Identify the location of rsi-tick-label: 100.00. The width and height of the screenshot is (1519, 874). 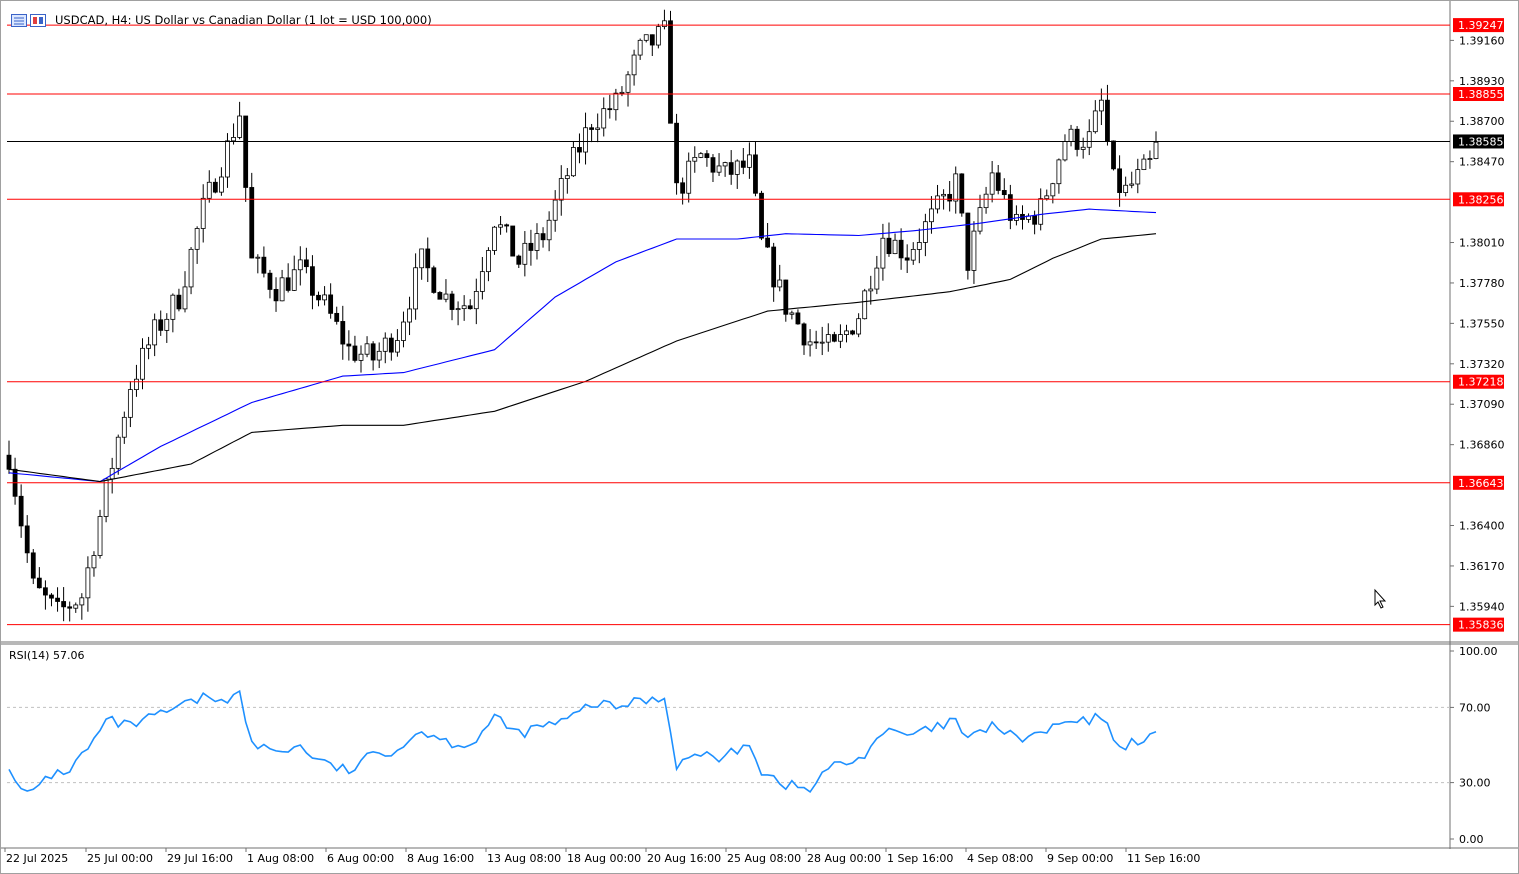
(1478, 651).